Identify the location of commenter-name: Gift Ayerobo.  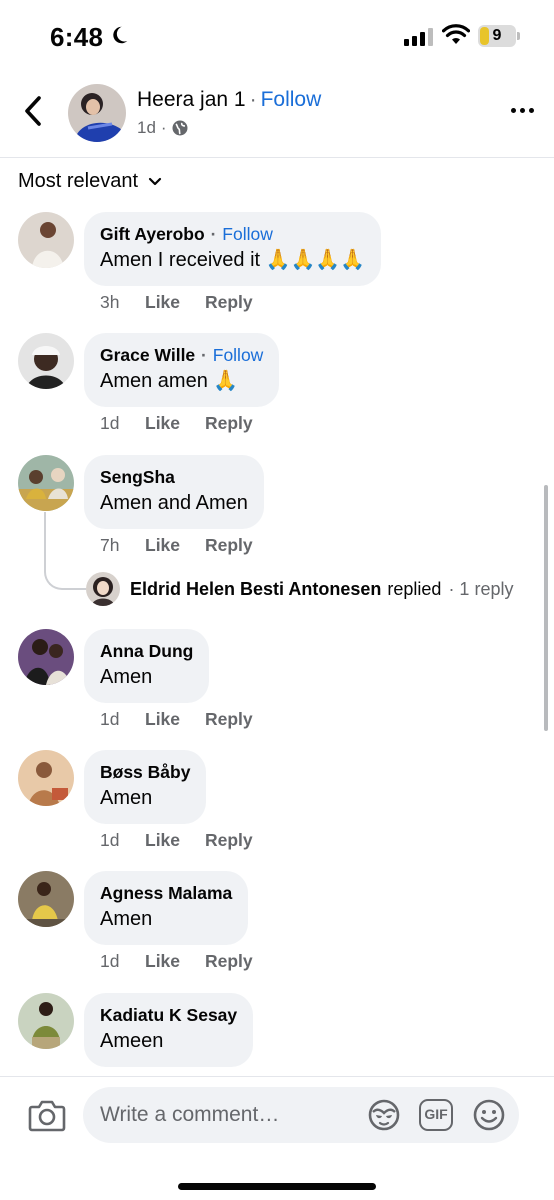
(152, 234).